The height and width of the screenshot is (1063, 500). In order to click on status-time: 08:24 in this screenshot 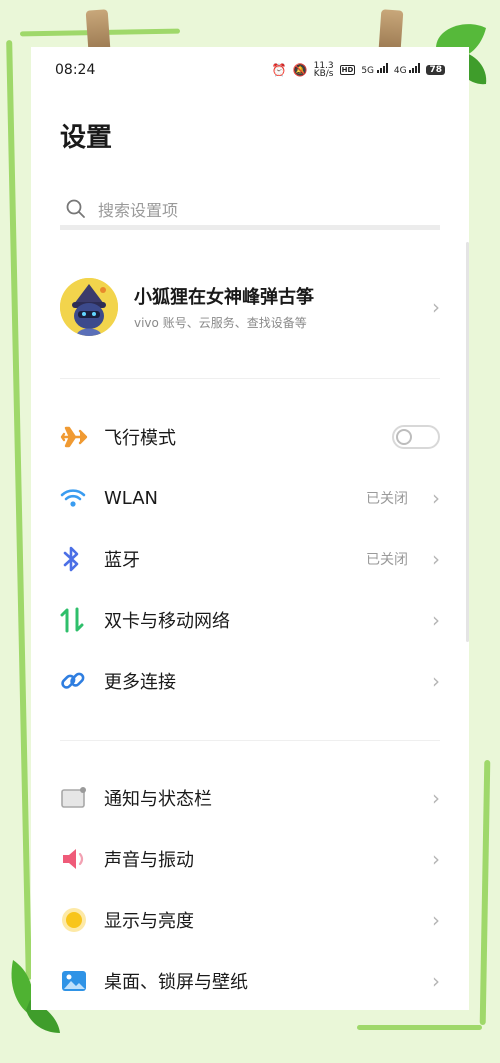, I will do `click(75, 69)`.